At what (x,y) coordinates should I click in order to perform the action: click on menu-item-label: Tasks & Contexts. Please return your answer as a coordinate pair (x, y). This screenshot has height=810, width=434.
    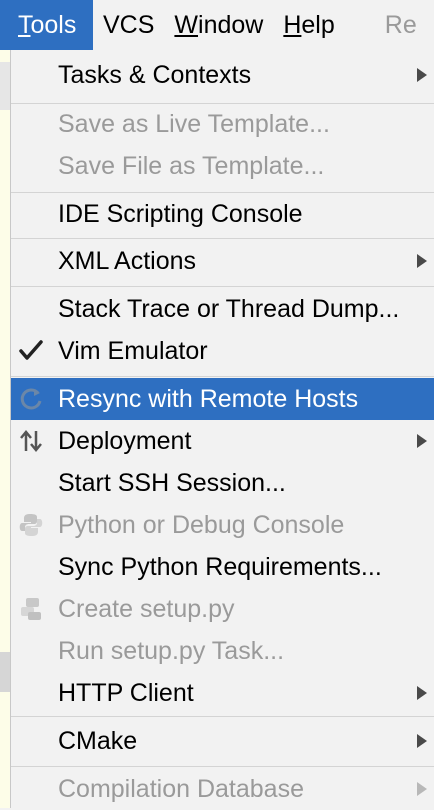
    Looking at the image, I should click on (155, 74).